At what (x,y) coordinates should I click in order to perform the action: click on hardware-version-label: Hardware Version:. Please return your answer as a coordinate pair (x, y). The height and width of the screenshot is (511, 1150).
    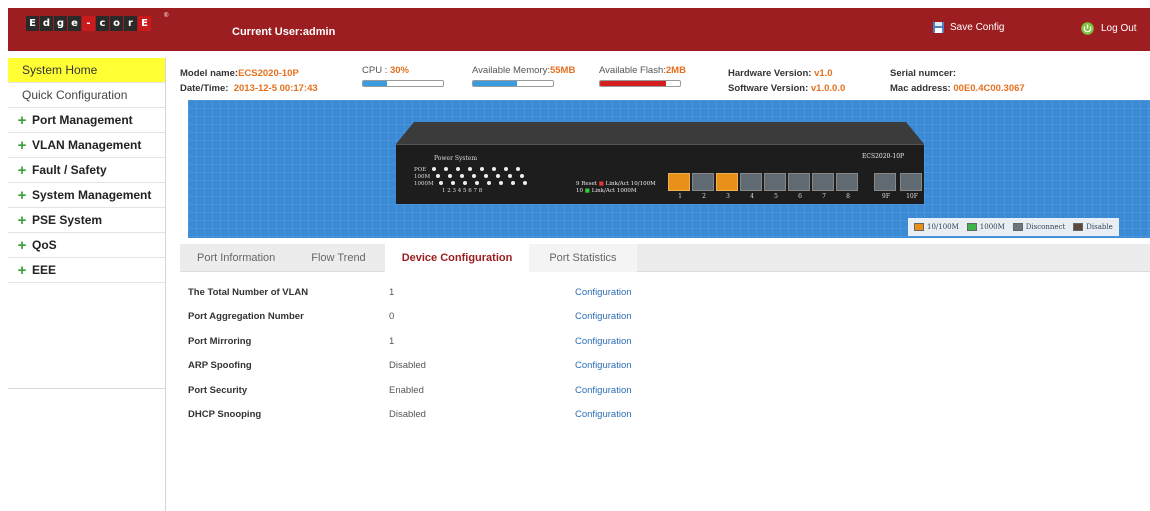
    Looking at the image, I should click on (770, 73).